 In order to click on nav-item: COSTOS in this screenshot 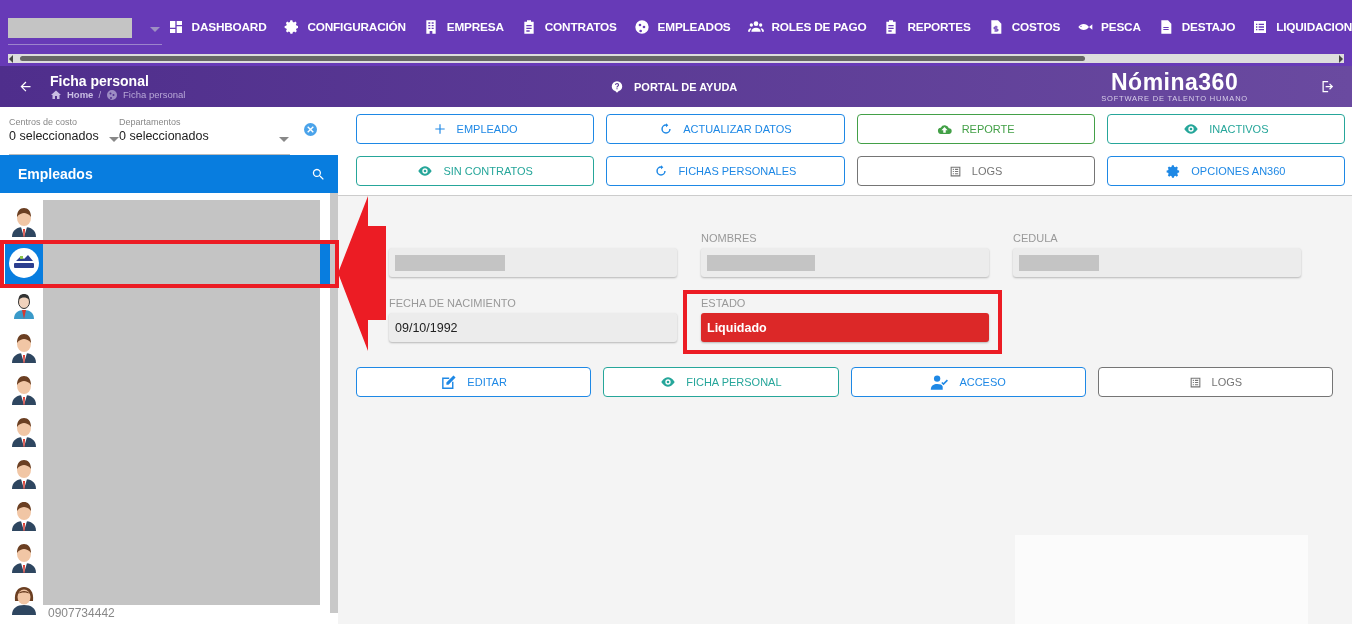, I will do `click(1024, 27)`.